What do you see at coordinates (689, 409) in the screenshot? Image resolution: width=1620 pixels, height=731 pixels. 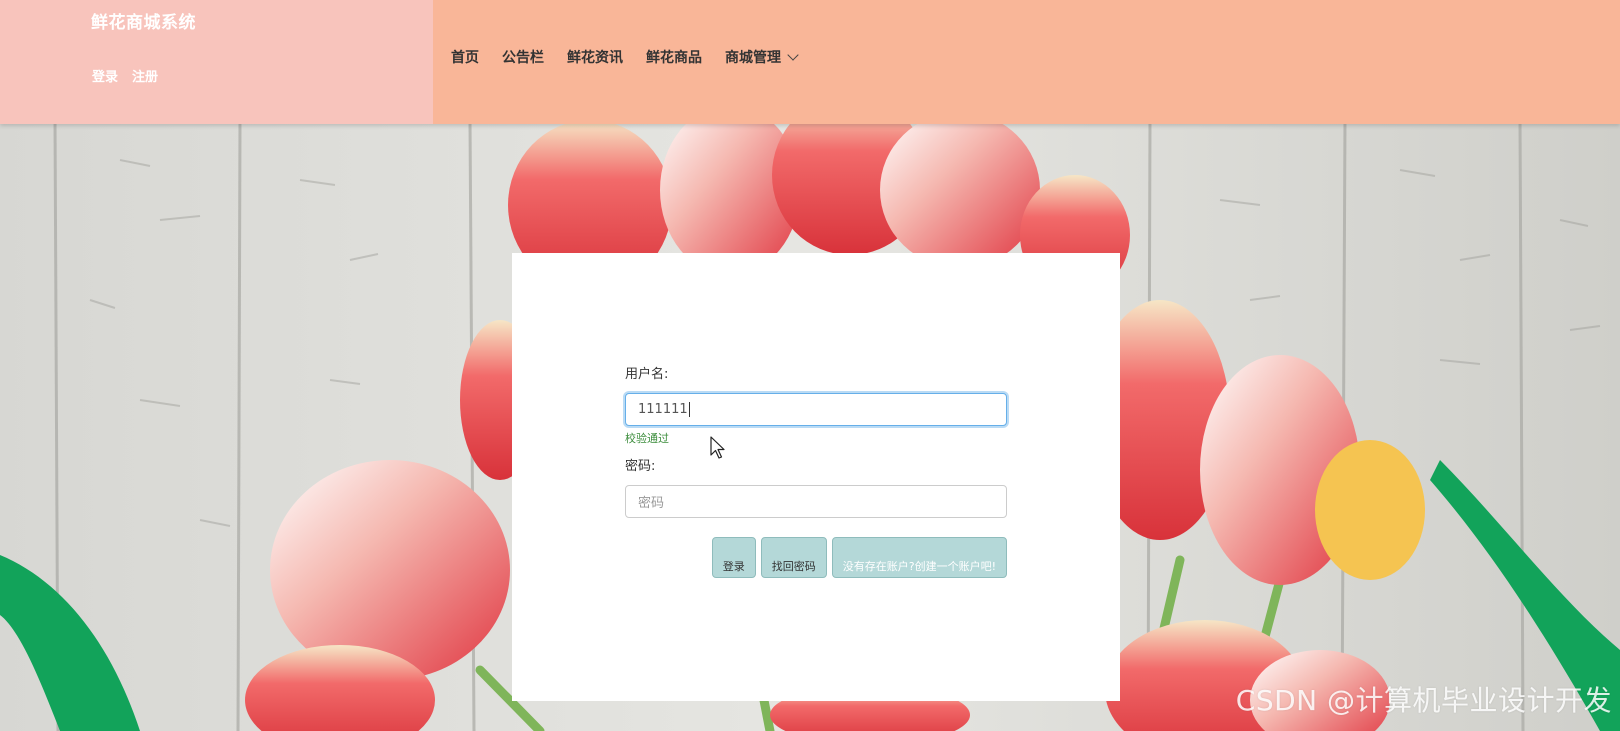 I see `text-caret` at bounding box center [689, 409].